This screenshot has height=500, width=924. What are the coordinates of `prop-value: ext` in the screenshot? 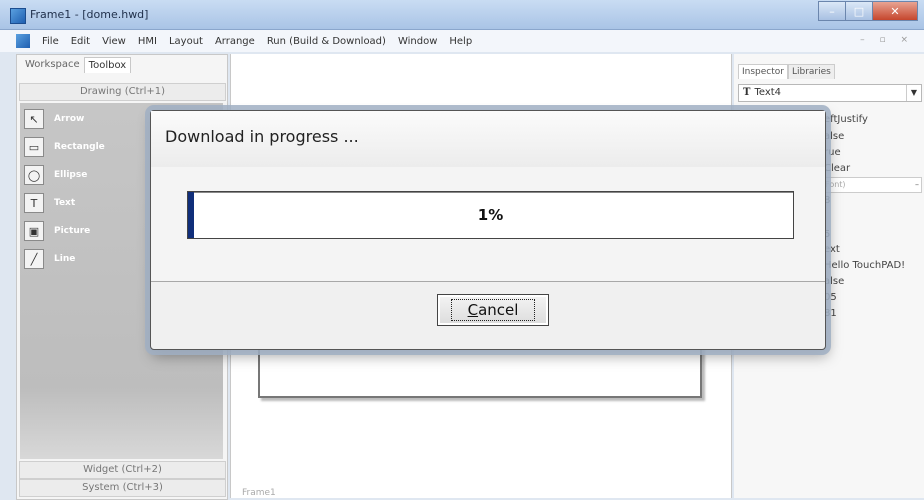 It's located at (832, 249).